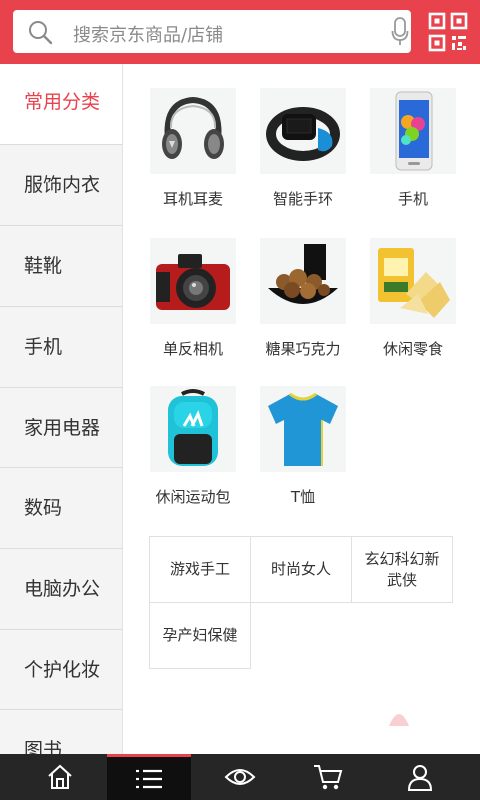  I want to click on product-dslr: 单反相机, so click(189, 286).